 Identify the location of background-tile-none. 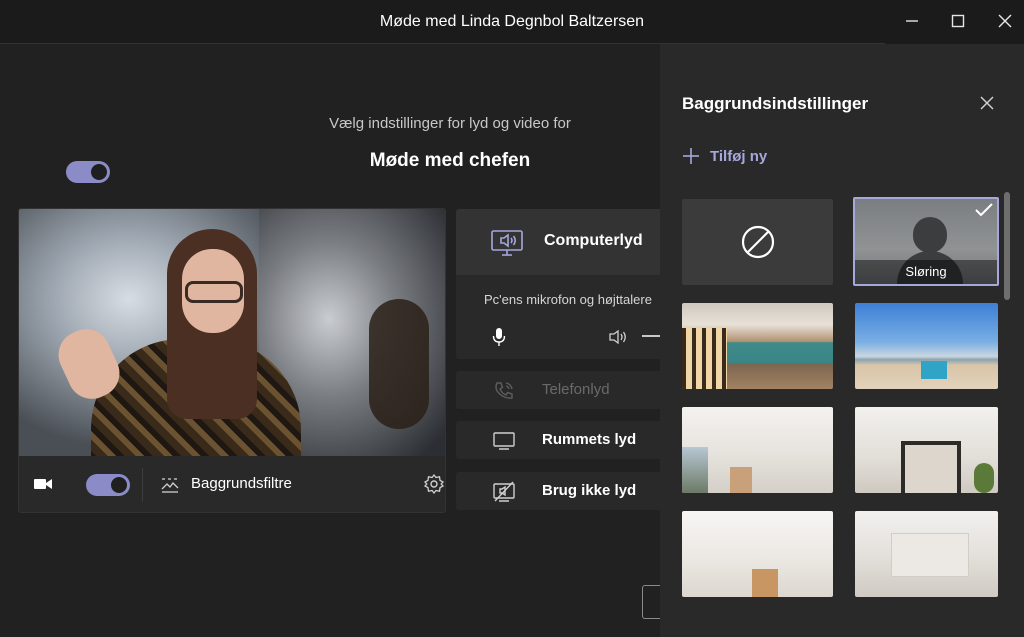
(757, 242).